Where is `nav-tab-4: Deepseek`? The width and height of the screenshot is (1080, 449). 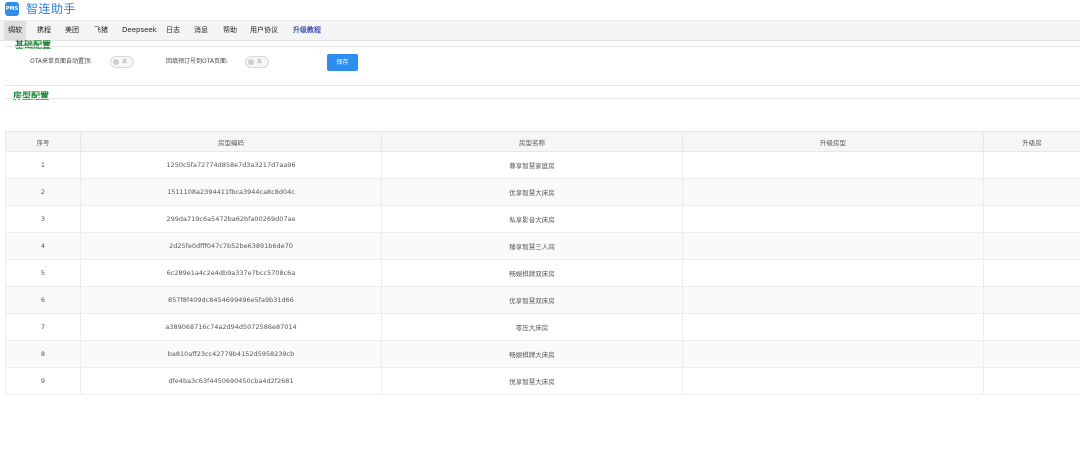 nav-tab-4: Deepseek is located at coordinates (139, 30).